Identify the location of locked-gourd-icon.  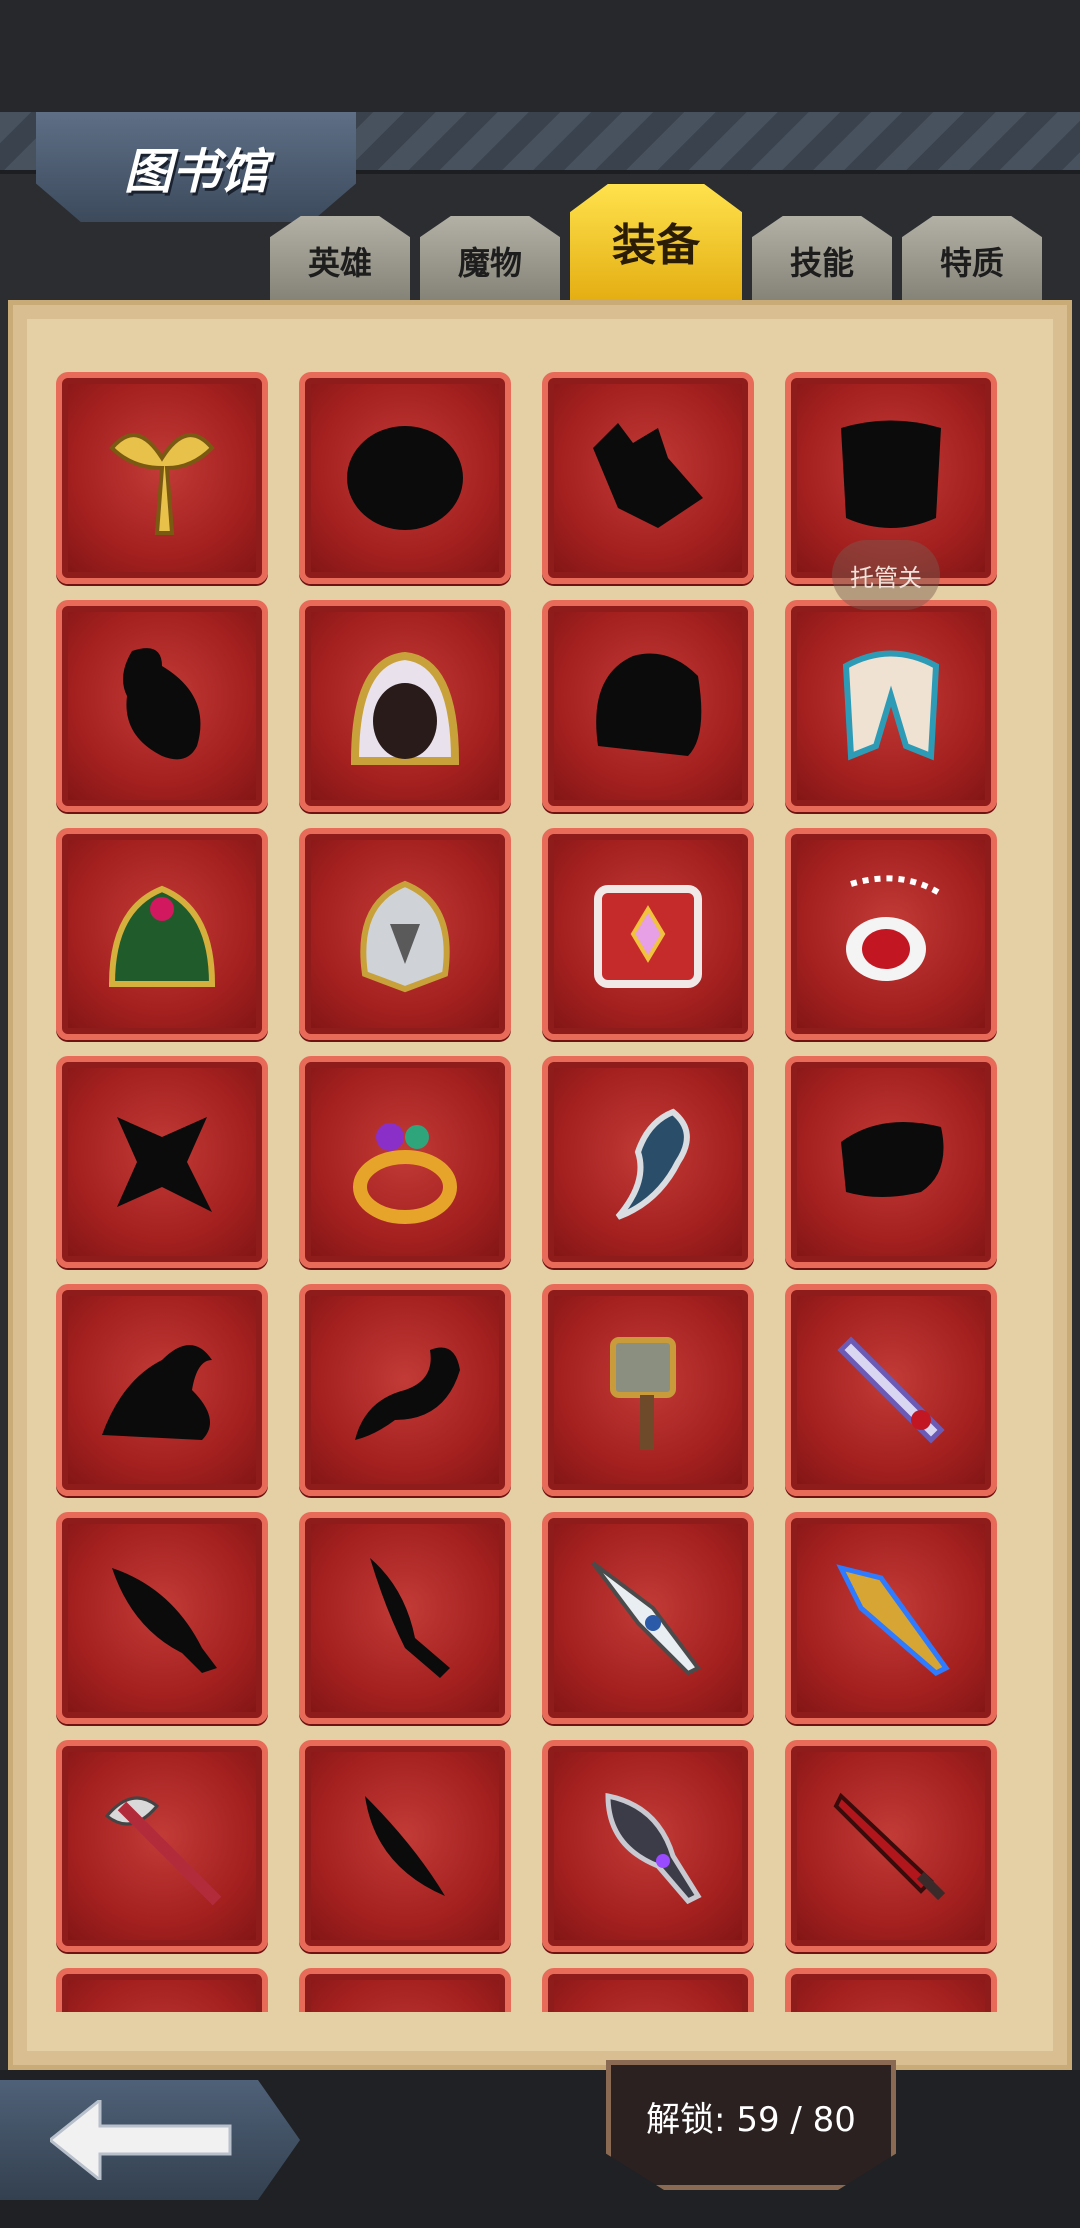
(162, 706).